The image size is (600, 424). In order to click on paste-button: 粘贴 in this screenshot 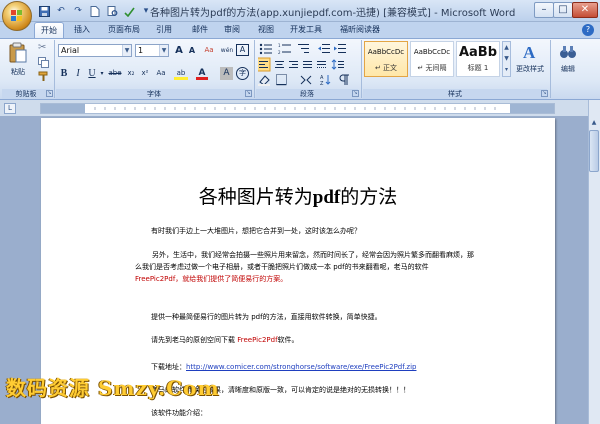, I will do `click(18, 59)`.